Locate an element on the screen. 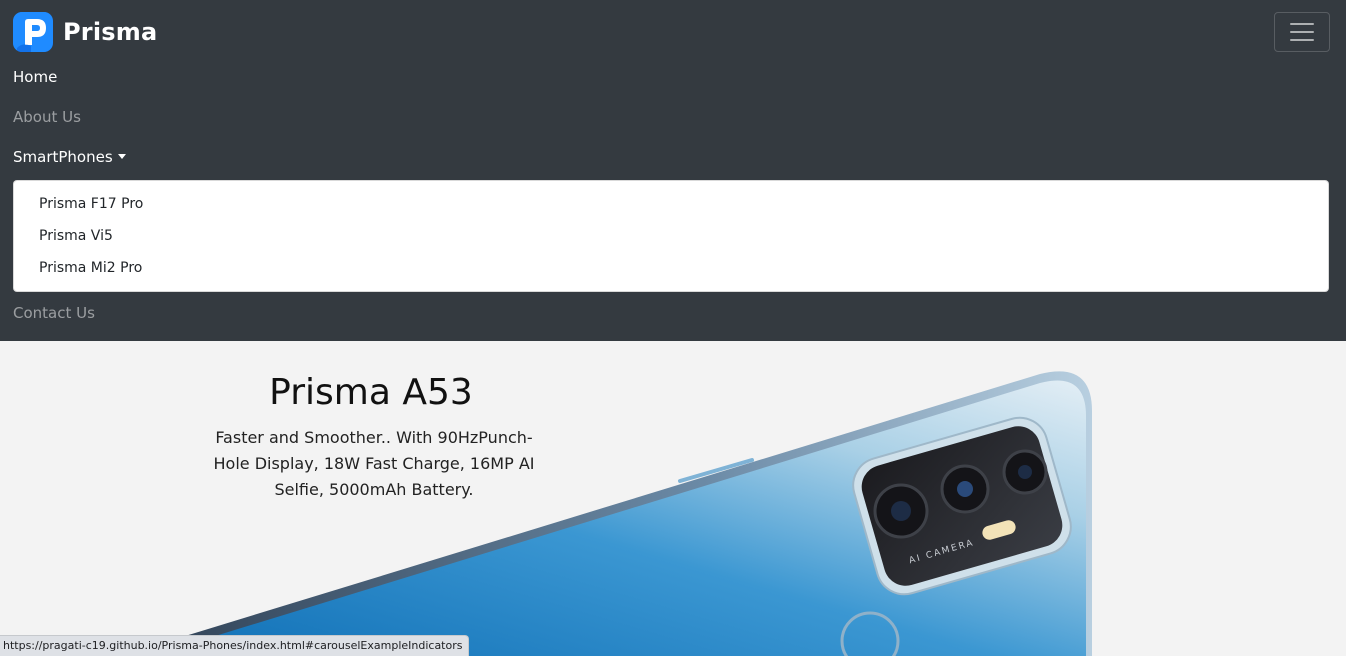 This screenshot has height=656, width=1346. prisma-p-logo-icon is located at coordinates (33, 32).